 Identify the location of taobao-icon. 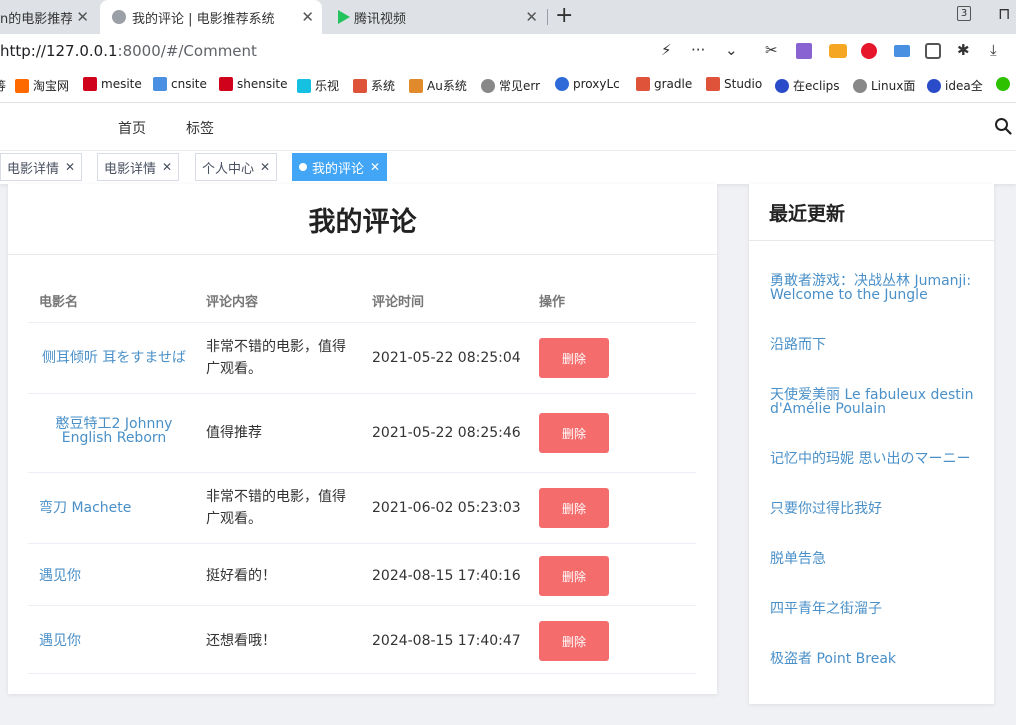
(22, 85).